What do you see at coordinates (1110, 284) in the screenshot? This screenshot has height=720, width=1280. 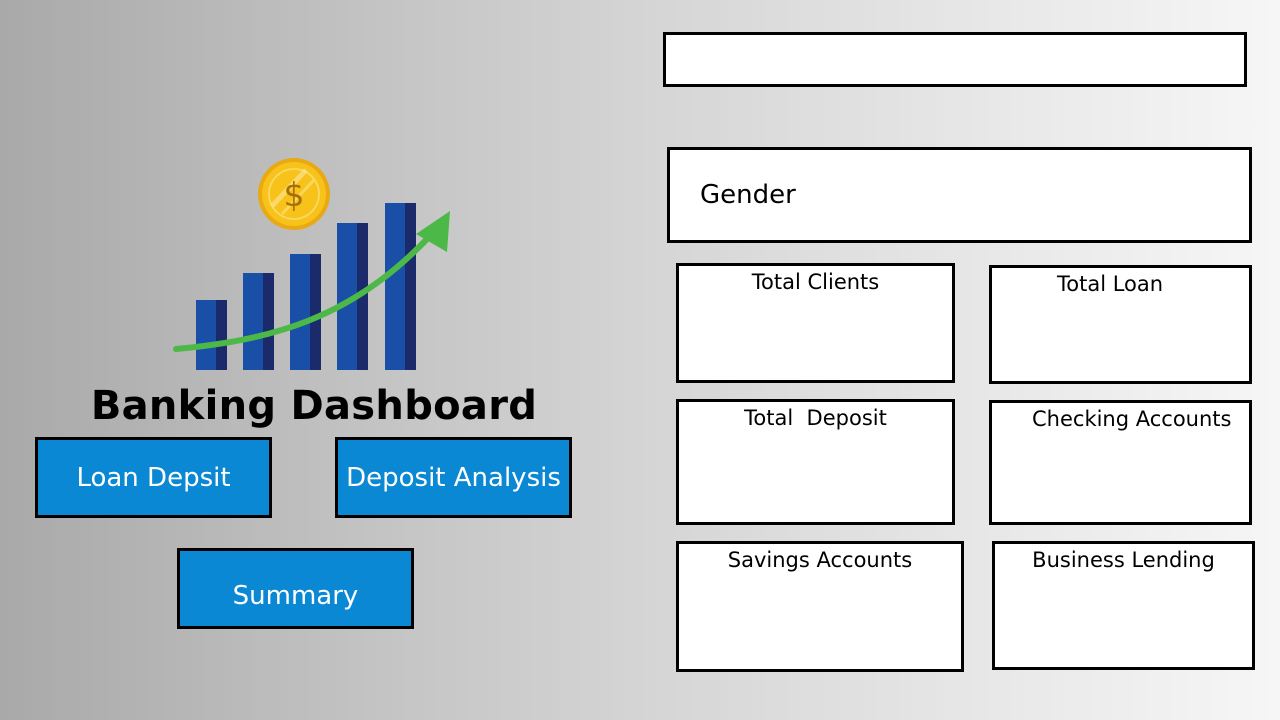 I see `total-loan-label: Total Loan` at bounding box center [1110, 284].